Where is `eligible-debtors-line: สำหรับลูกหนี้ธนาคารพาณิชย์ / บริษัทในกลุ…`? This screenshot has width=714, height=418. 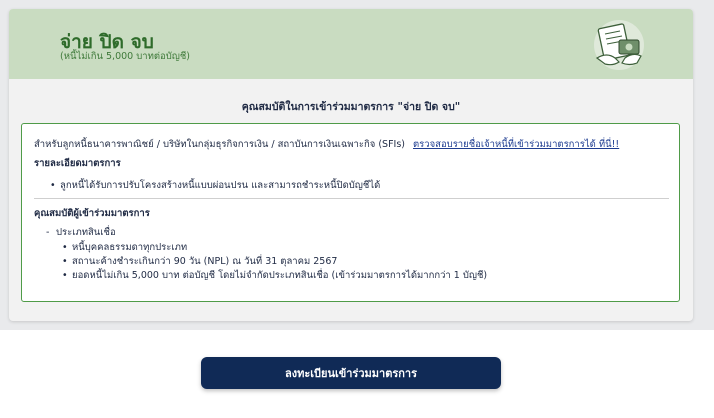
eligible-debtors-line: สำหรับลูกหนี้ธนาคารพาณิชย์ / บริษัทในกลุ… is located at coordinates (326, 144).